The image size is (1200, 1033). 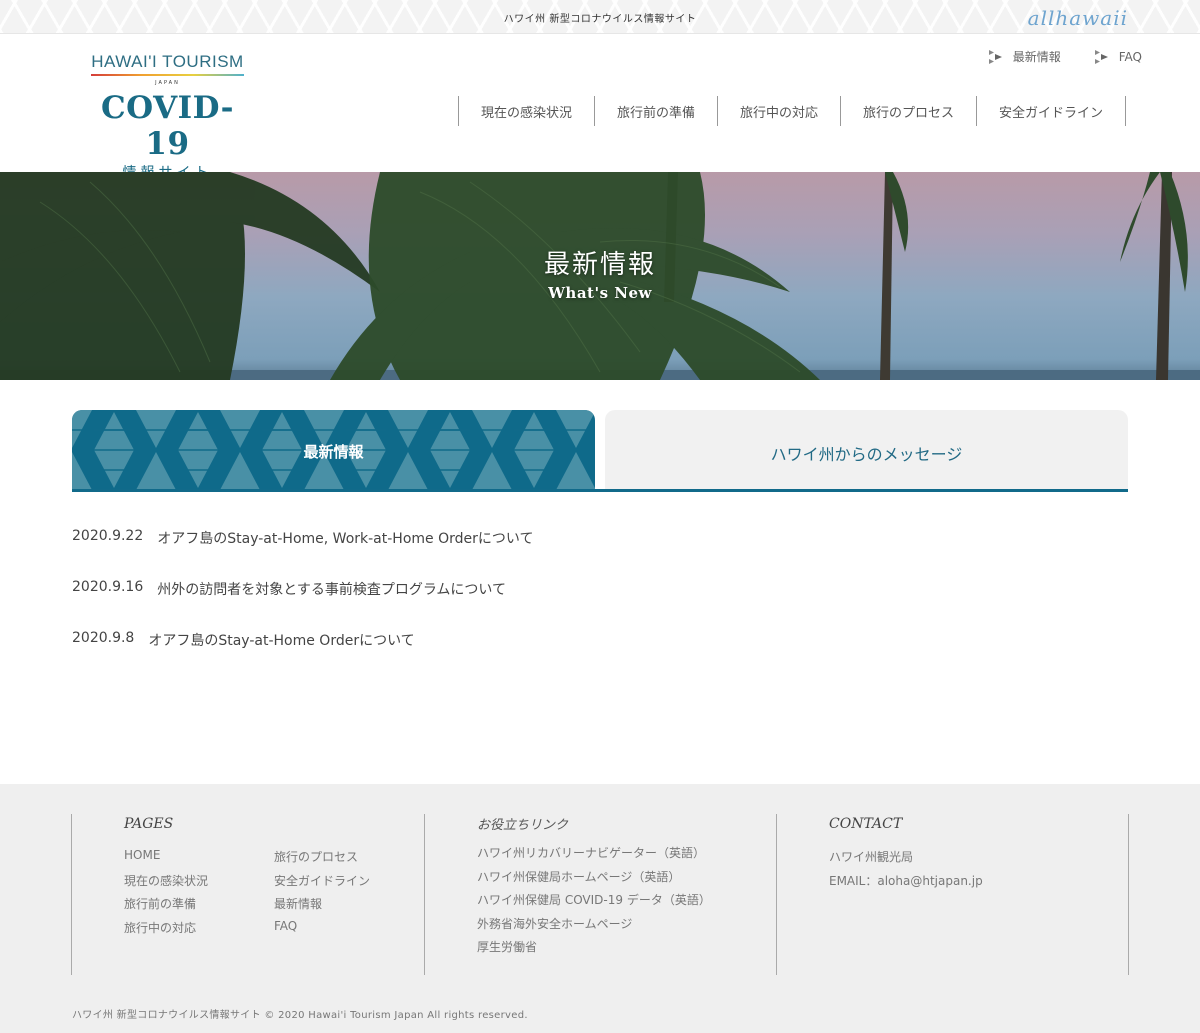 I want to click on contact-org: ハワイ州観光局, so click(x=871, y=857).